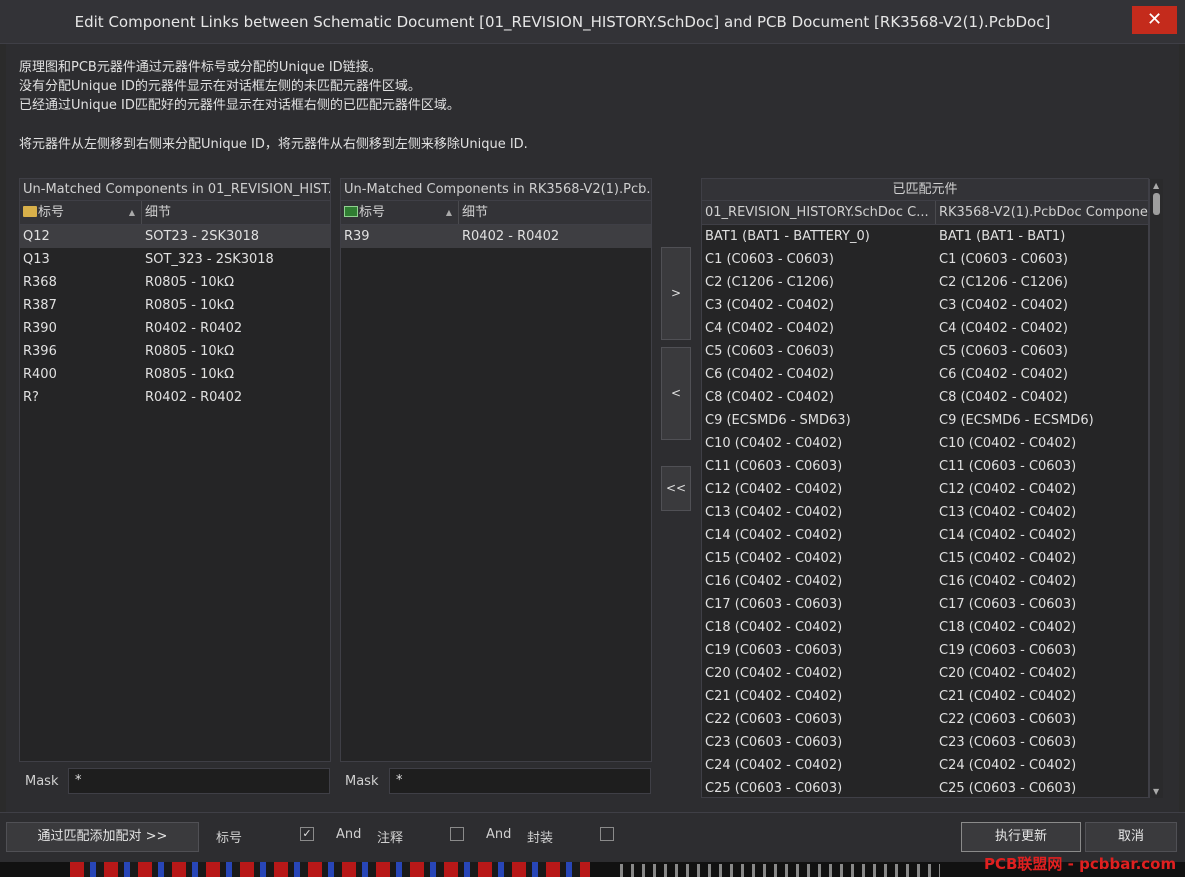 The image size is (1185, 877). Describe the element at coordinates (400, 212) in the screenshot. I see `pcb-col-designator: 标号 ▲` at that location.